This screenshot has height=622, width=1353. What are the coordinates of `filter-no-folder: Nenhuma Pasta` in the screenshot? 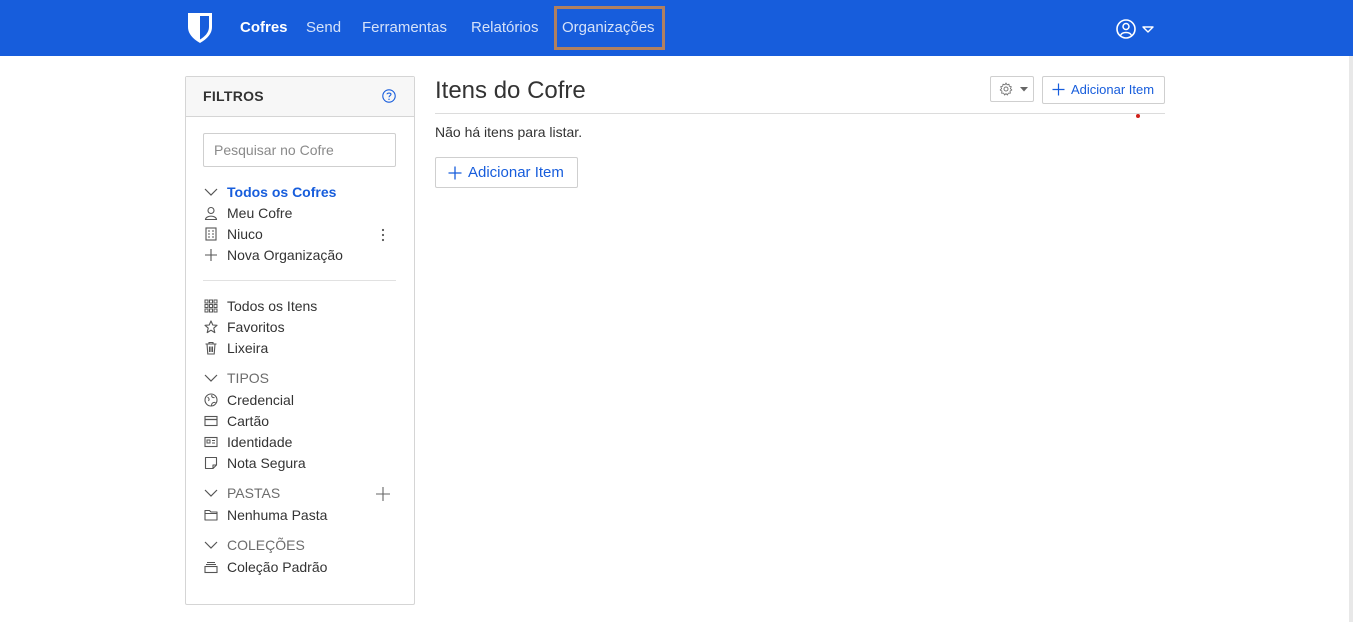 It's located at (265, 515).